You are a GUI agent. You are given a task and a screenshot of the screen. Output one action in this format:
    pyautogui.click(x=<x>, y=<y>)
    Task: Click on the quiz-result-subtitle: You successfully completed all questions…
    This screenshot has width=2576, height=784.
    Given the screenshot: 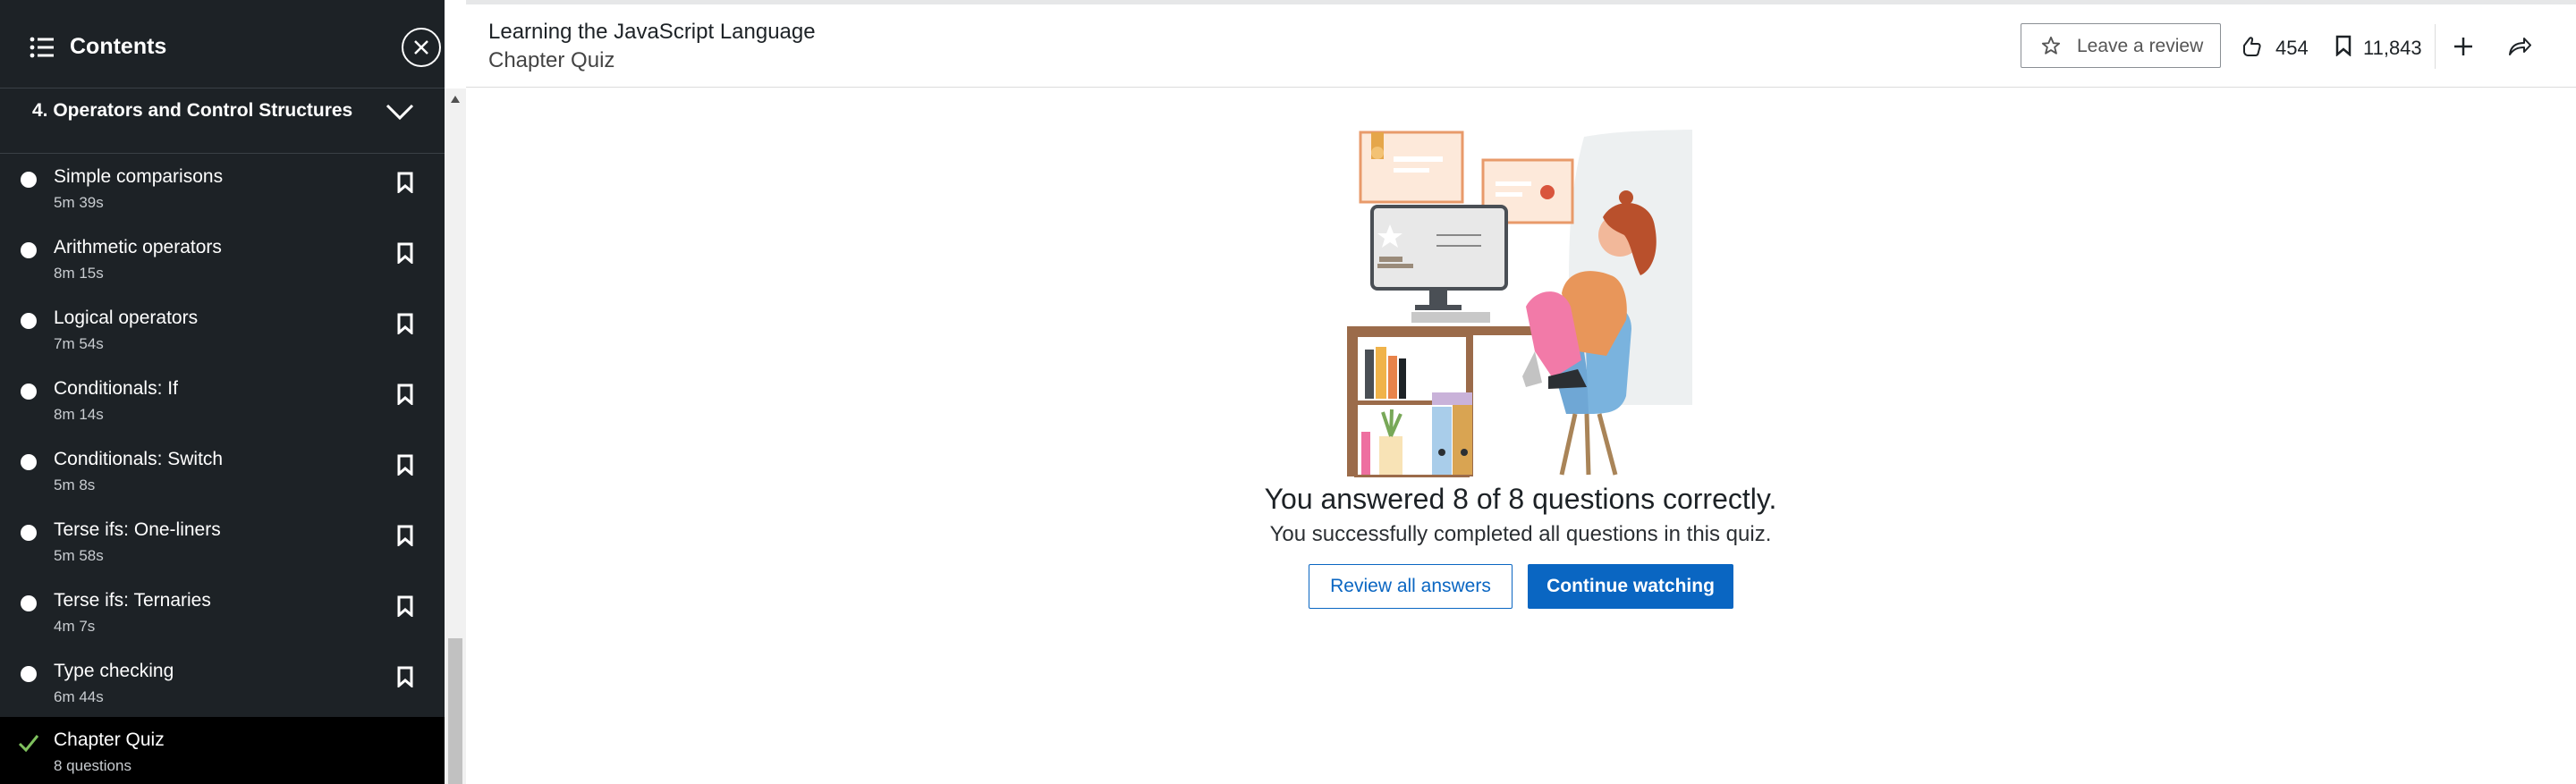 What is the action you would take?
    pyautogui.click(x=1520, y=534)
    